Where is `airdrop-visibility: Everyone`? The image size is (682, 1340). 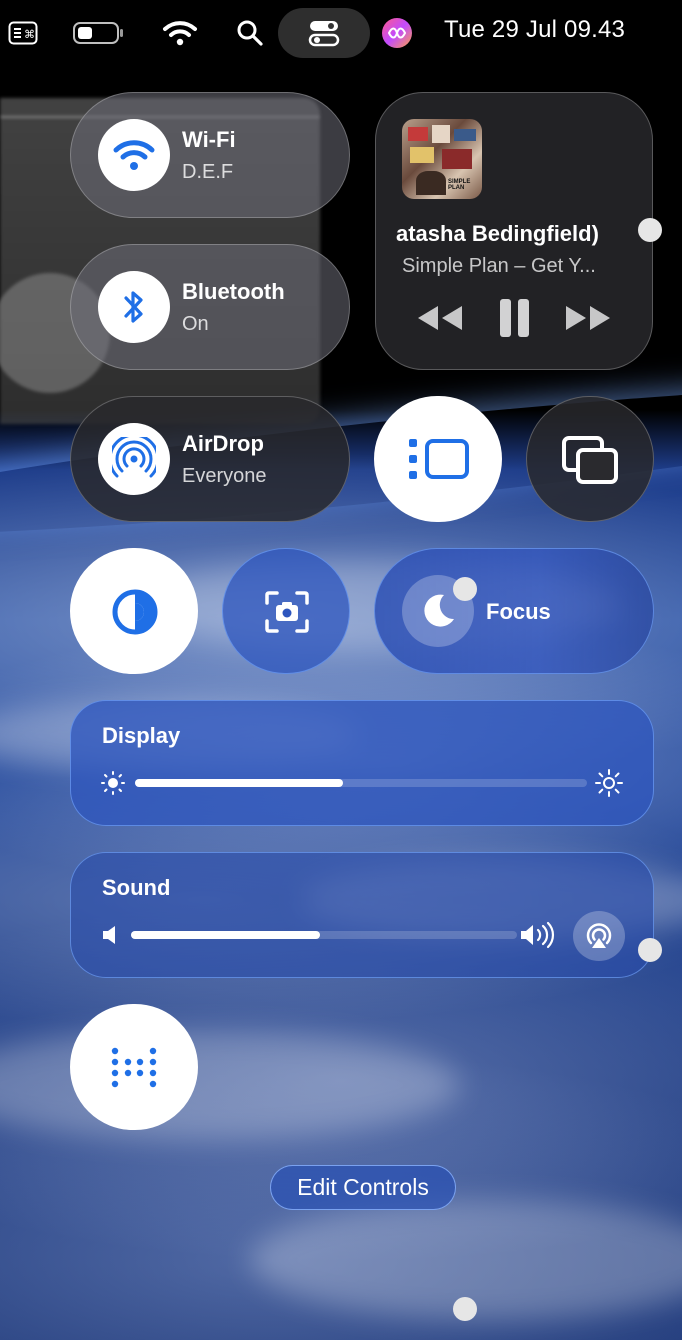 airdrop-visibility: Everyone is located at coordinates (224, 476).